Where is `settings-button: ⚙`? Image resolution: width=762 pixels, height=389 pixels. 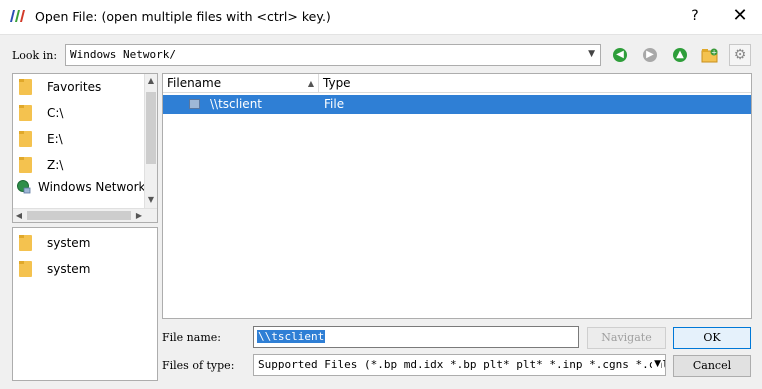
settings-button: ⚙ is located at coordinates (740, 55).